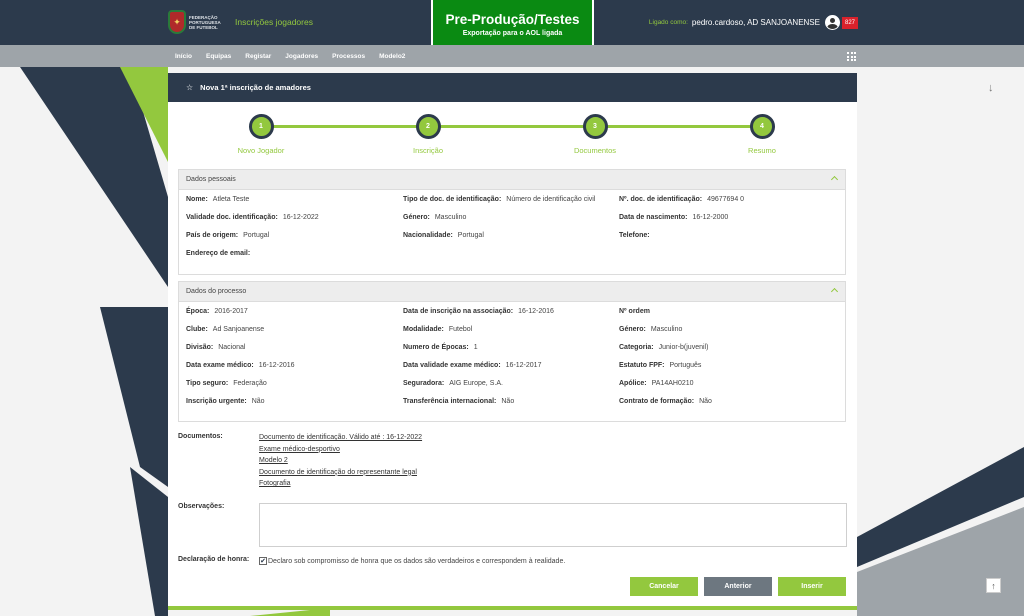 The height and width of the screenshot is (616, 1024). What do you see at coordinates (595, 126) in the screenshot?
I see `step-circle: 3` at bounding box center [595, 126].